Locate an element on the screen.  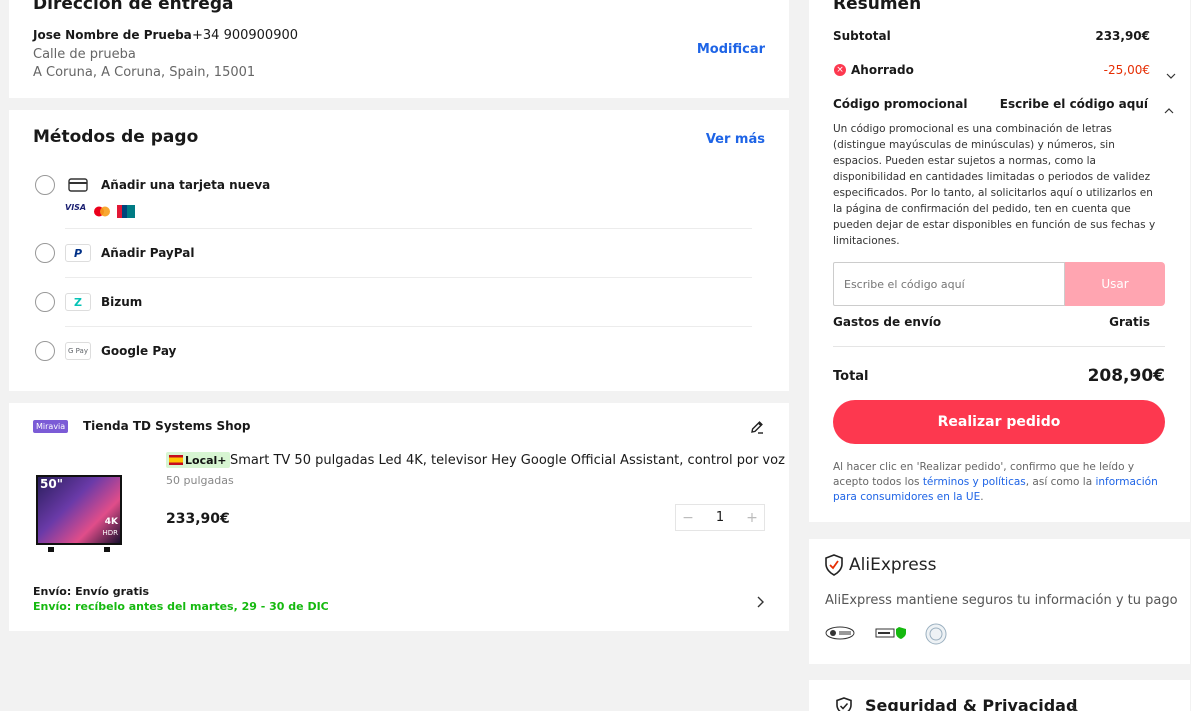
tv-4k-badge: 4K is located at coordinates (111, 522).